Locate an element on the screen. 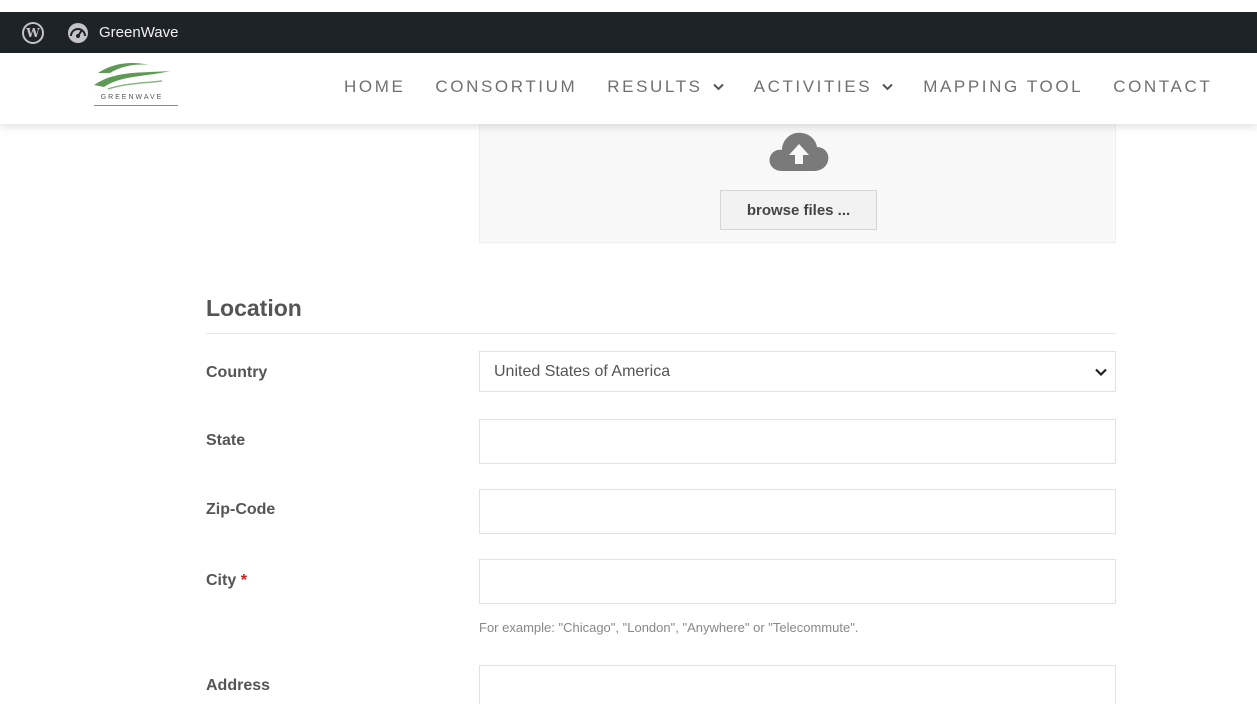 This screenshot has height=704, width=1257. admin-bar: W GreenWave is located at coordinates (628, 32).